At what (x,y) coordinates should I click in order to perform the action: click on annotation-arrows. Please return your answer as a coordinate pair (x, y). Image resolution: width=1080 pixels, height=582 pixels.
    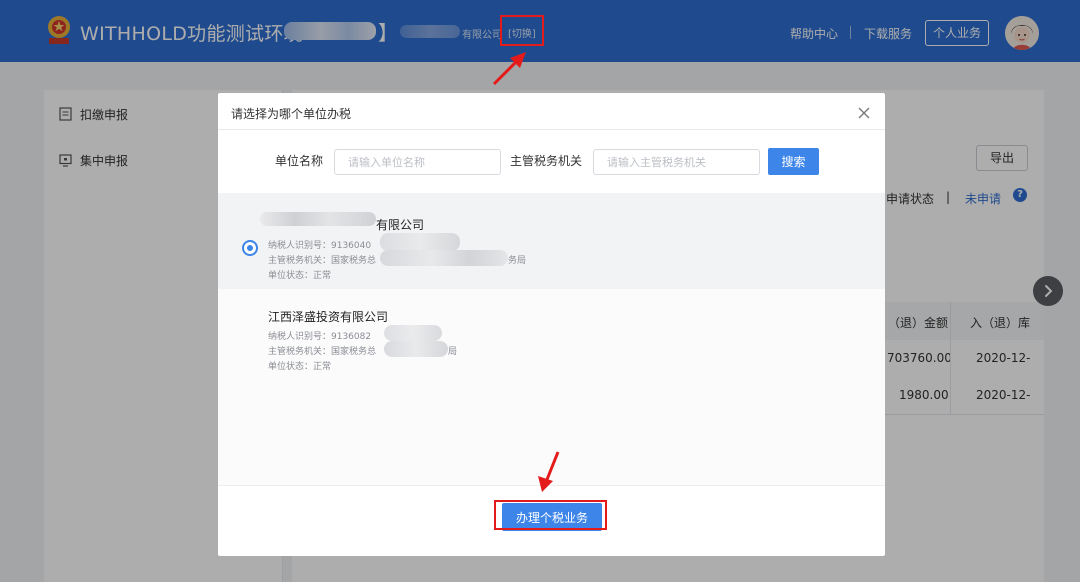
    Looking at the image, I should click on (526, 272).